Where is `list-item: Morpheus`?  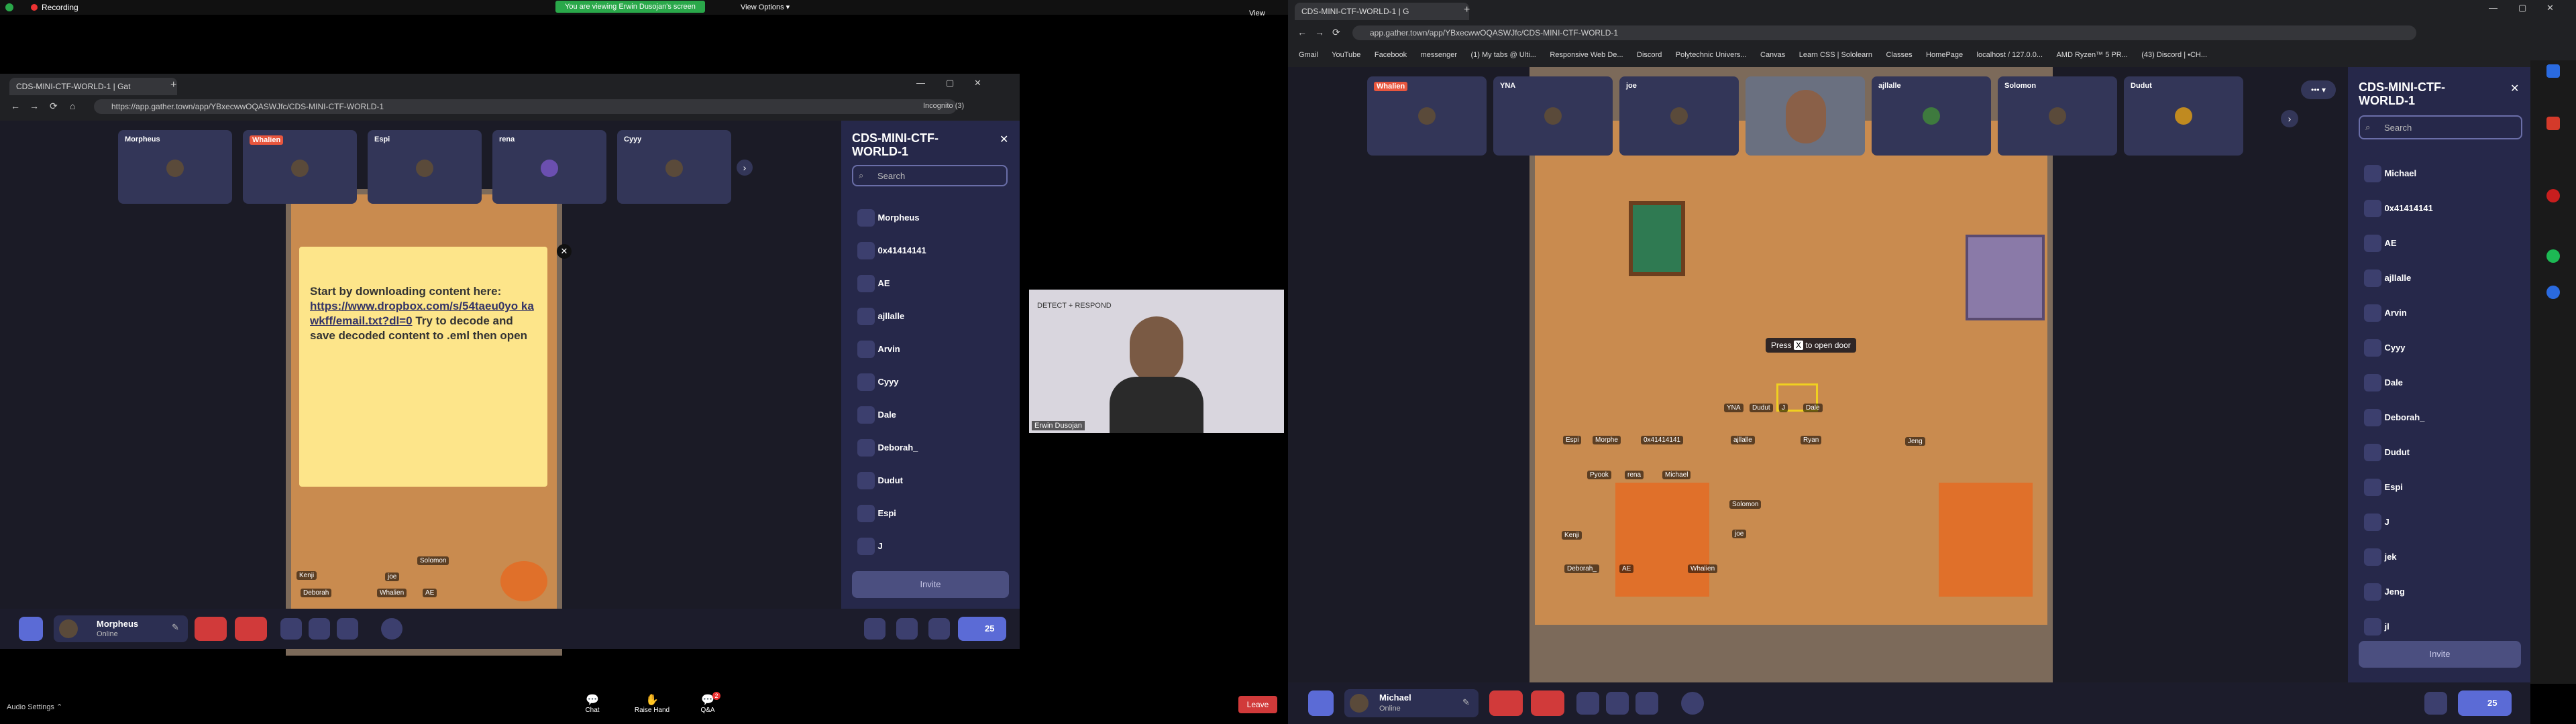 list-item: Morpheus is located at coordinates (931, 225).